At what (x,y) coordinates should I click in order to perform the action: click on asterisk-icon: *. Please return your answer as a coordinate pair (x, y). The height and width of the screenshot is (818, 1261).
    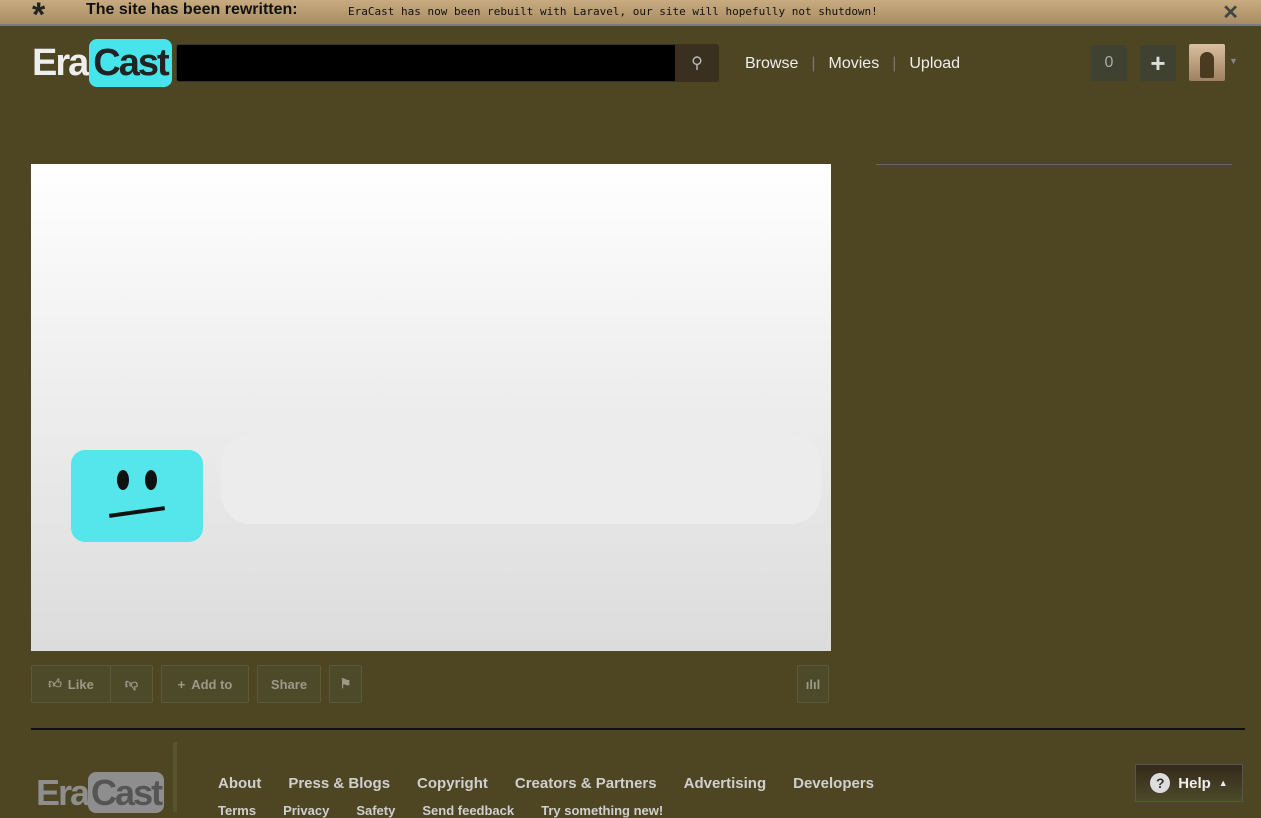
    Looking at the image, I should click on (39, 17).